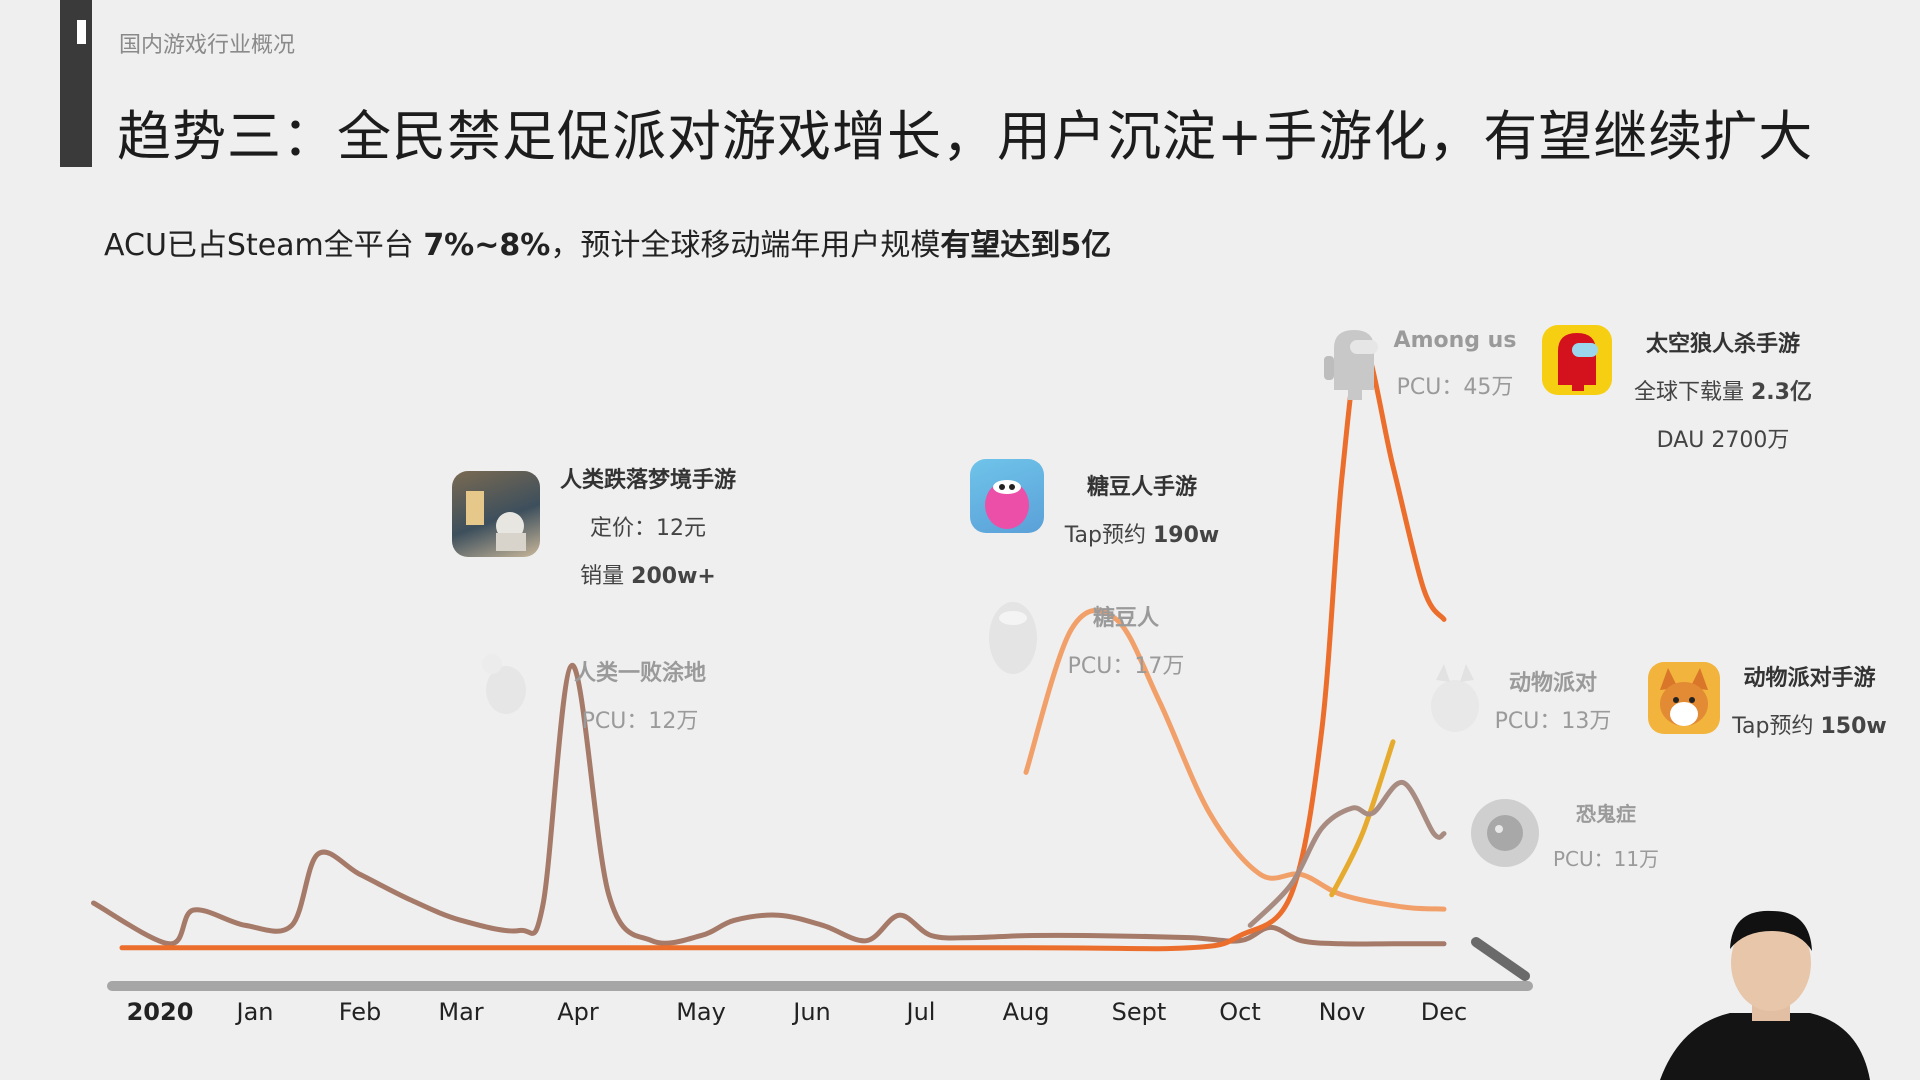 This screenshot has width=1920, height=1080. Describe the element at coordinates (255, 1012) in the screenshot. I see `x-tick-label: Jan` at that location.